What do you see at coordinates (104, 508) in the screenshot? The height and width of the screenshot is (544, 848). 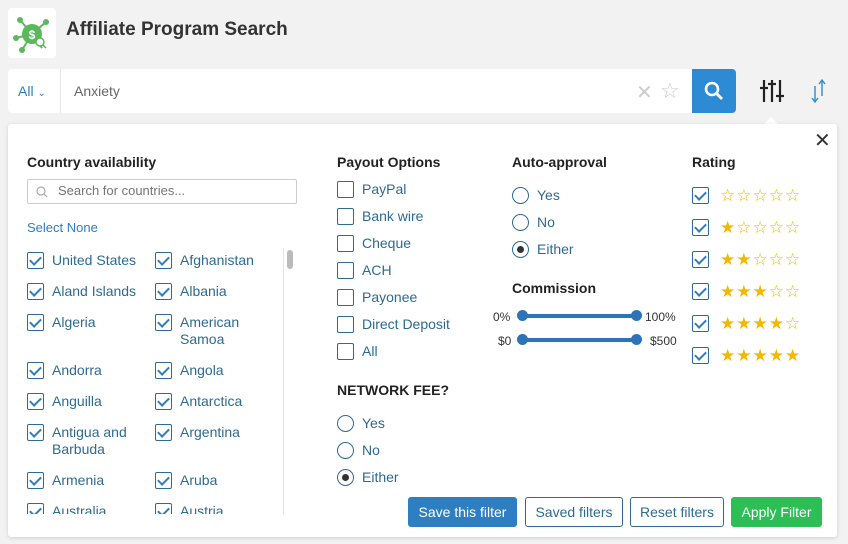 I see `country-label: Australia` at bounding box center [104, 508].